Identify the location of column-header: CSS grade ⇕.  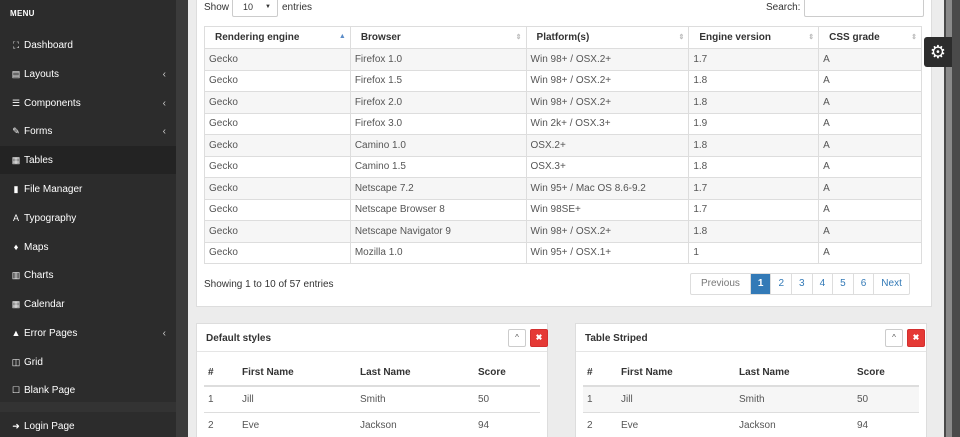
(870, 37).